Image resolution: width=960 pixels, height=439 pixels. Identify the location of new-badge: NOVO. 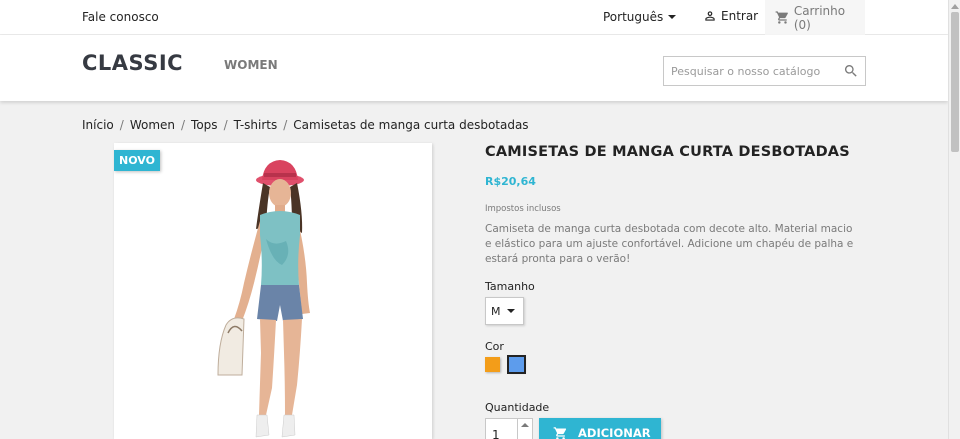
(137, 160).